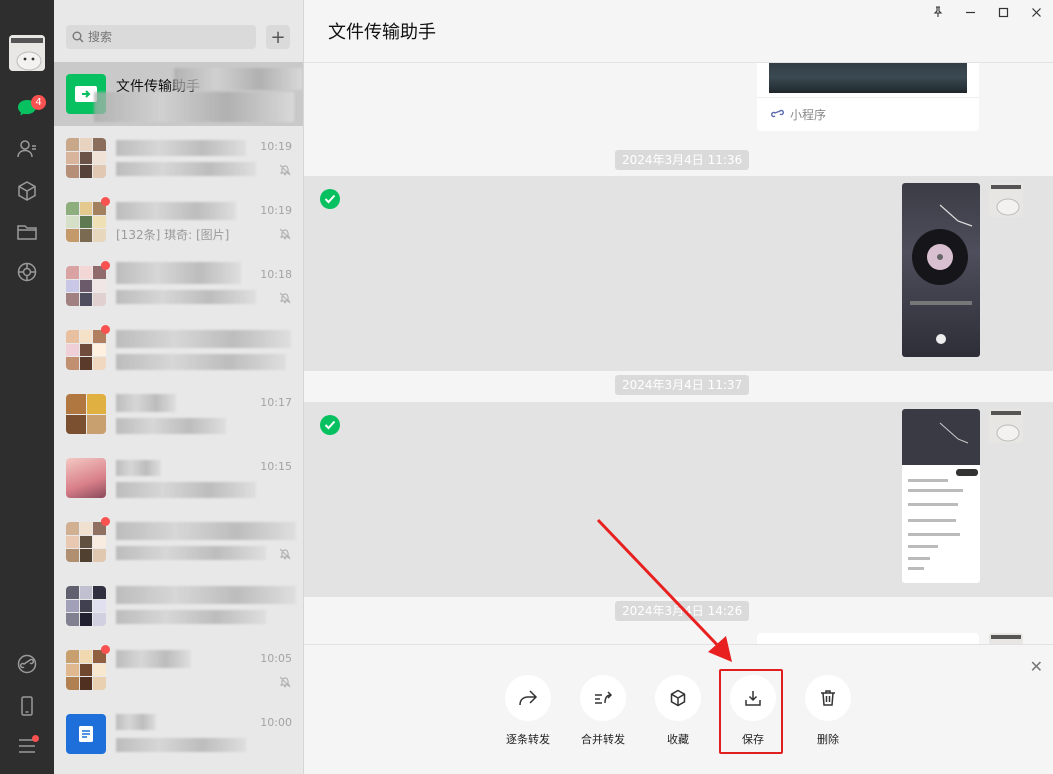 This screenshot has height=774, width=1053. What do you see at coordinates (178, 414) in the screenshot?
I see `chat-item: 10:17` at bounding box center [178, 414].